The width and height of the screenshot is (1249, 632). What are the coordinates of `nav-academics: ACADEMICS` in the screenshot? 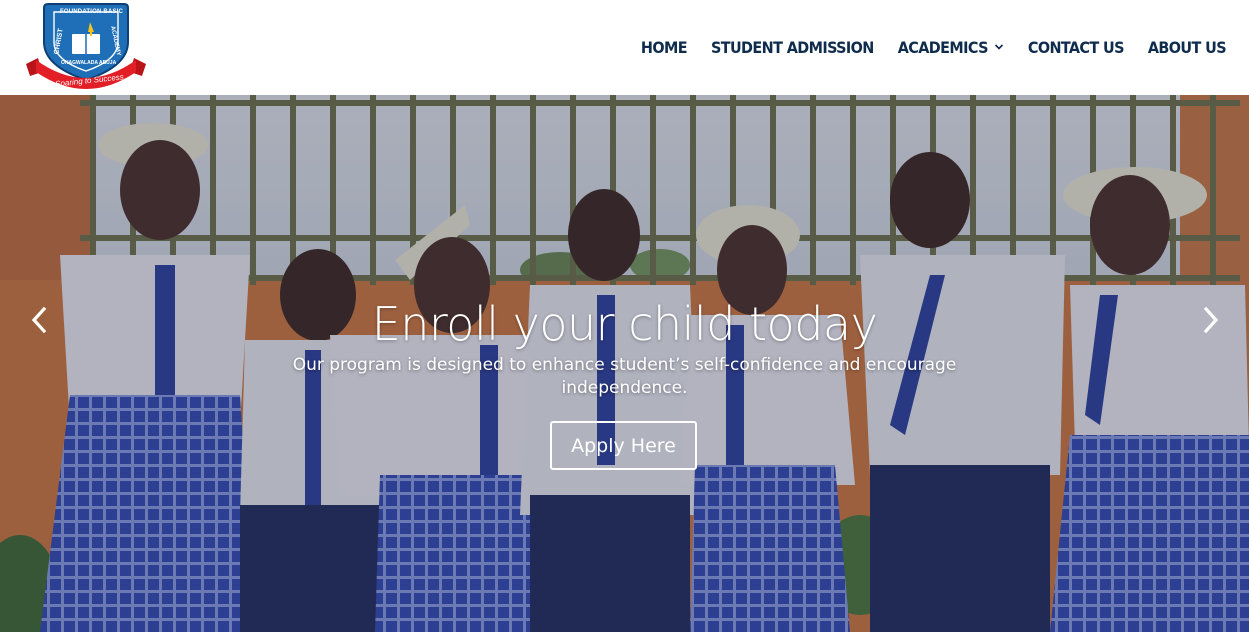 It's located at (951, 47).